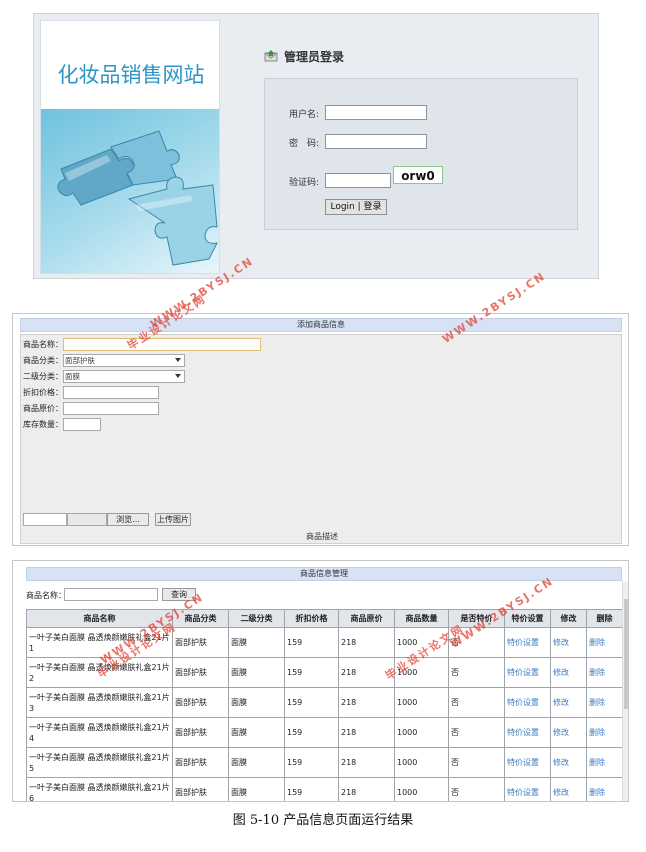  Describe the element at coordinates (356, 207) in the screenshot. I see `login-button: Login | 登录` at that location.